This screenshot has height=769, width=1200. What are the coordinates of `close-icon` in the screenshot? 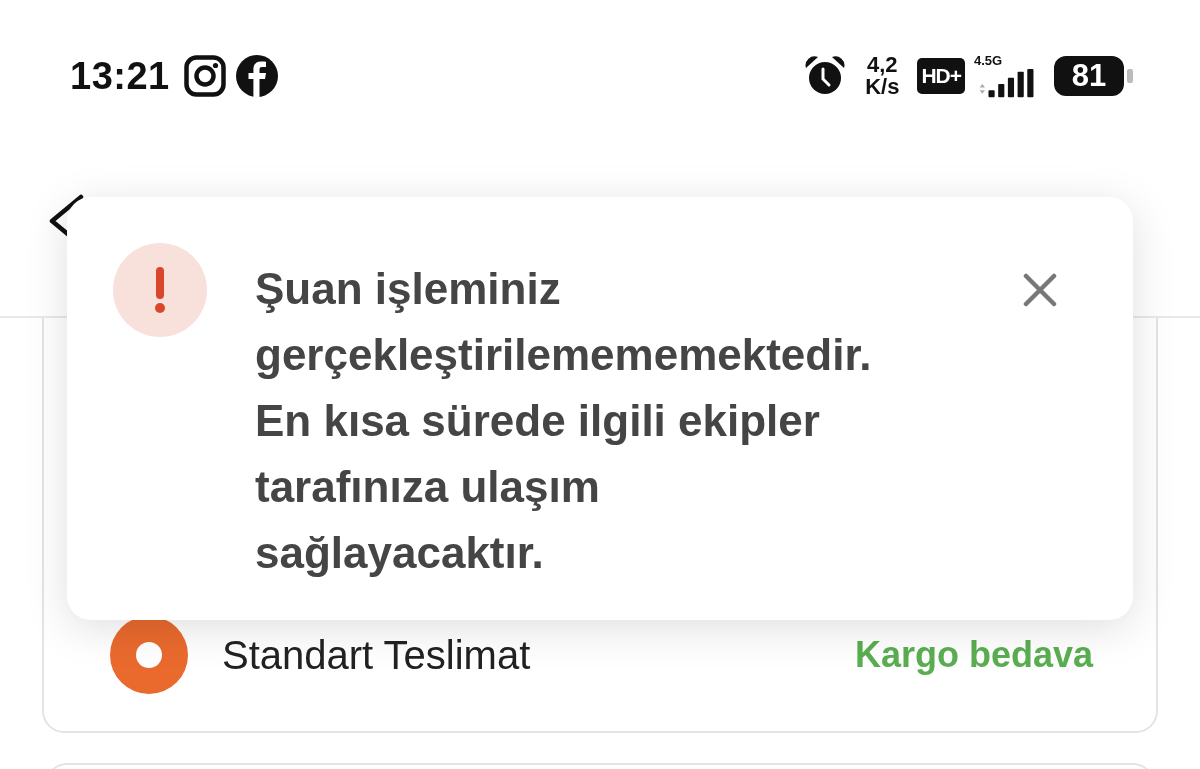 It's located at (1040, 290).